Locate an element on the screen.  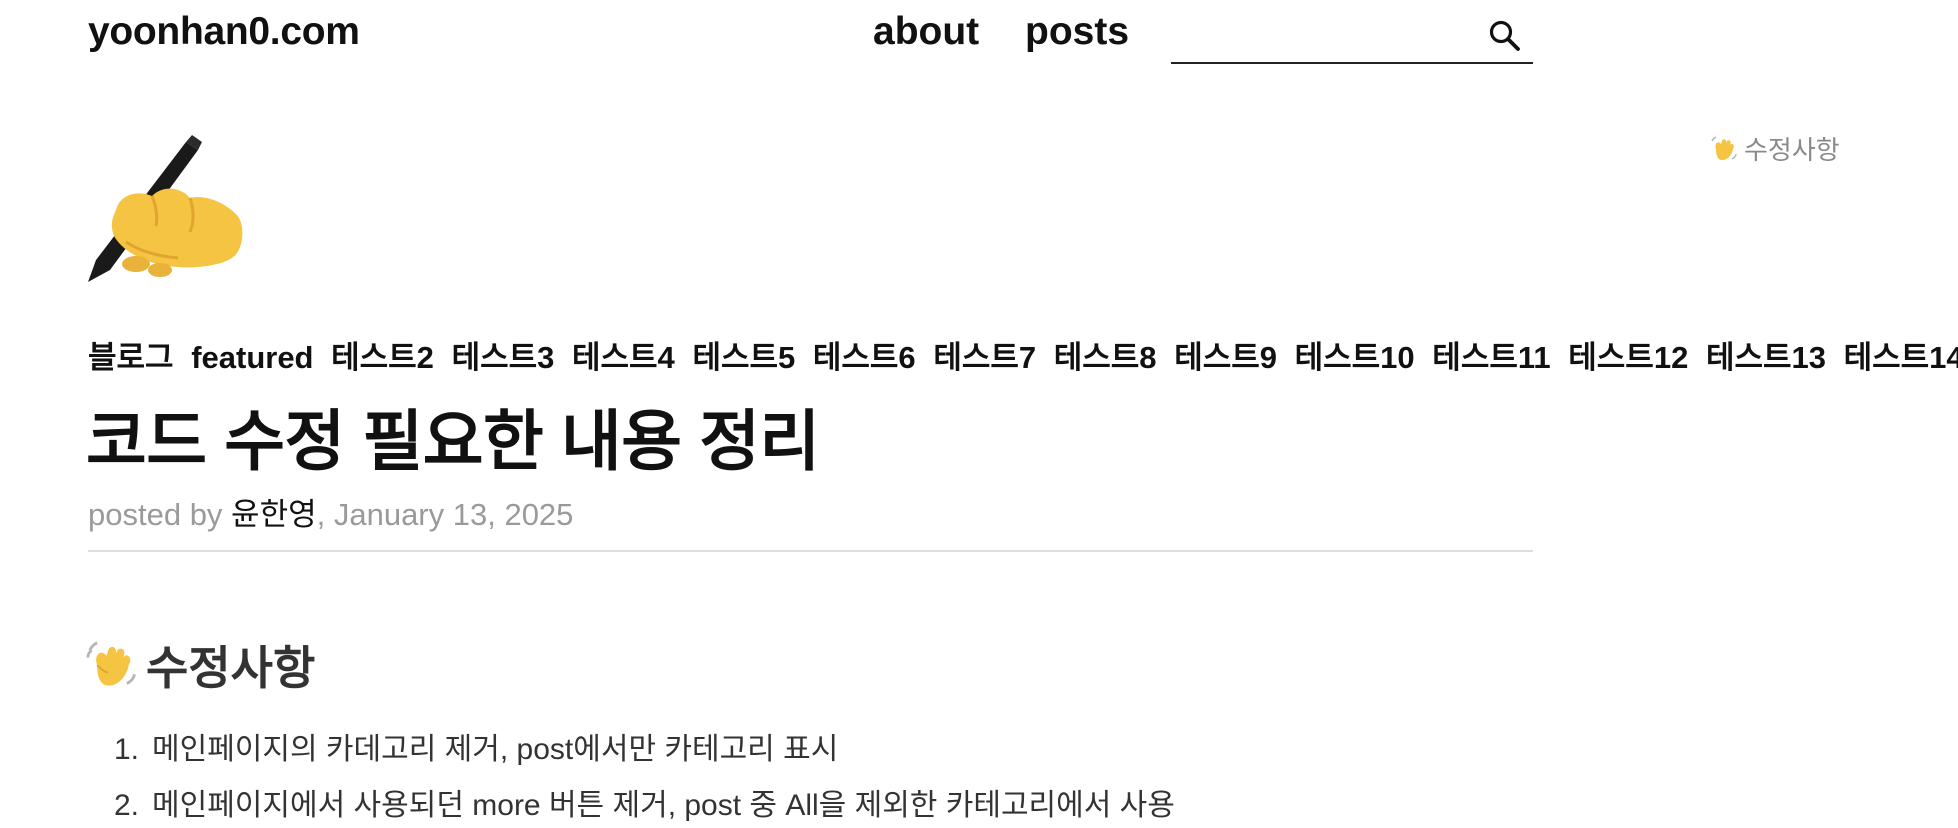
section-heading-text: 수정사항 is located at coordinates (231, 668).